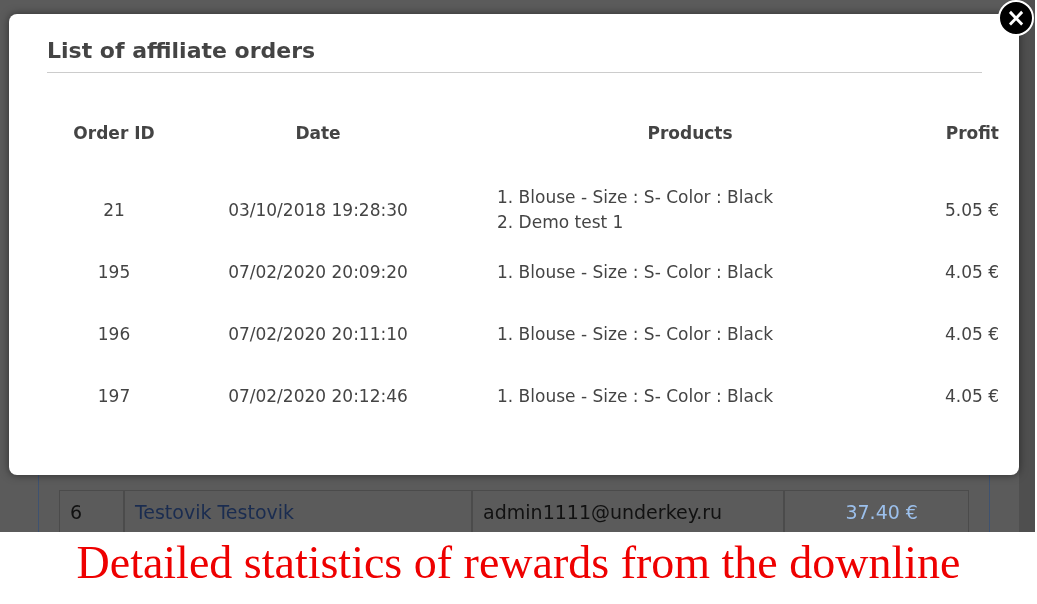  What do you see at coordinates (114, 396) in the screenshot?
I see `order-id: 197` at bounding box center [114, 396].